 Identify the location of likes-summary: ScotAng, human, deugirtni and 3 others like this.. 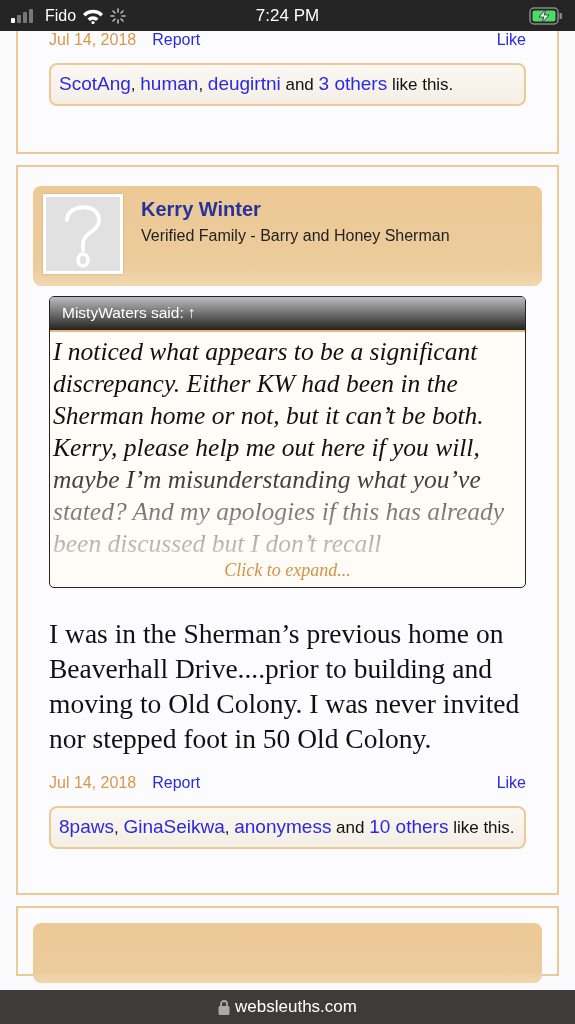
(287, 84).